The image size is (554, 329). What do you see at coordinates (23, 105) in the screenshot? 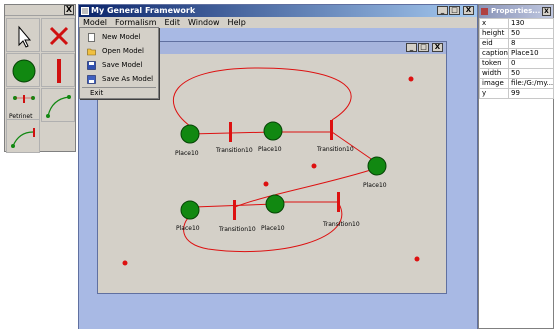
I see `petrinet-tool-button: Petrinet` at bounding box center [23, 105].